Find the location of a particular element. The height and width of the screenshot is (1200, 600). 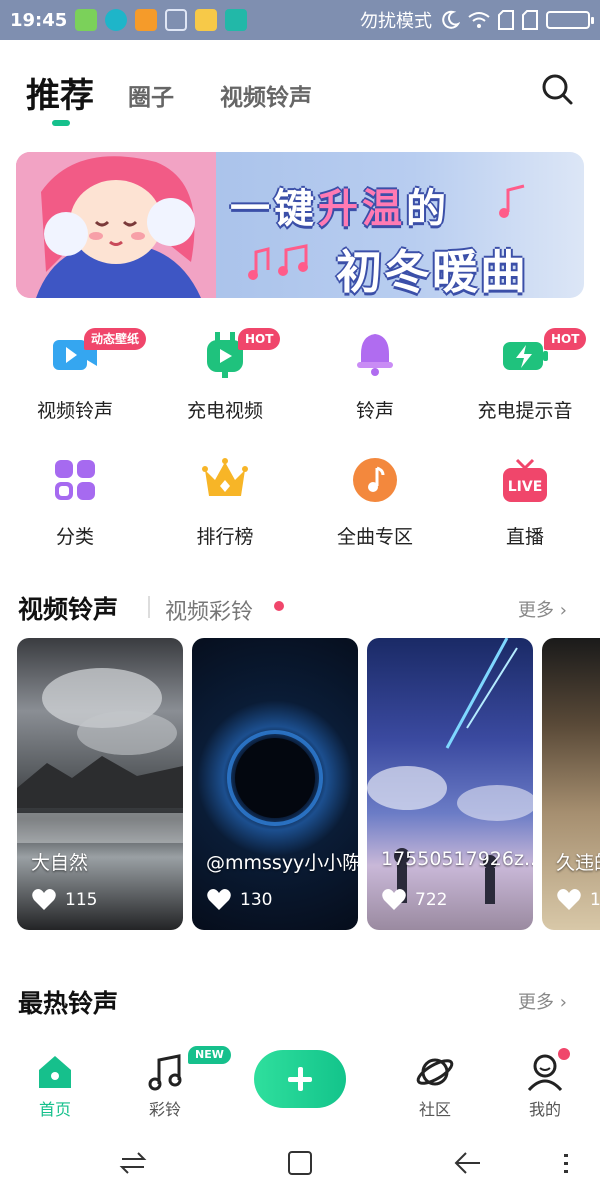

cleaner-icon is located at coordinates (176, 20).